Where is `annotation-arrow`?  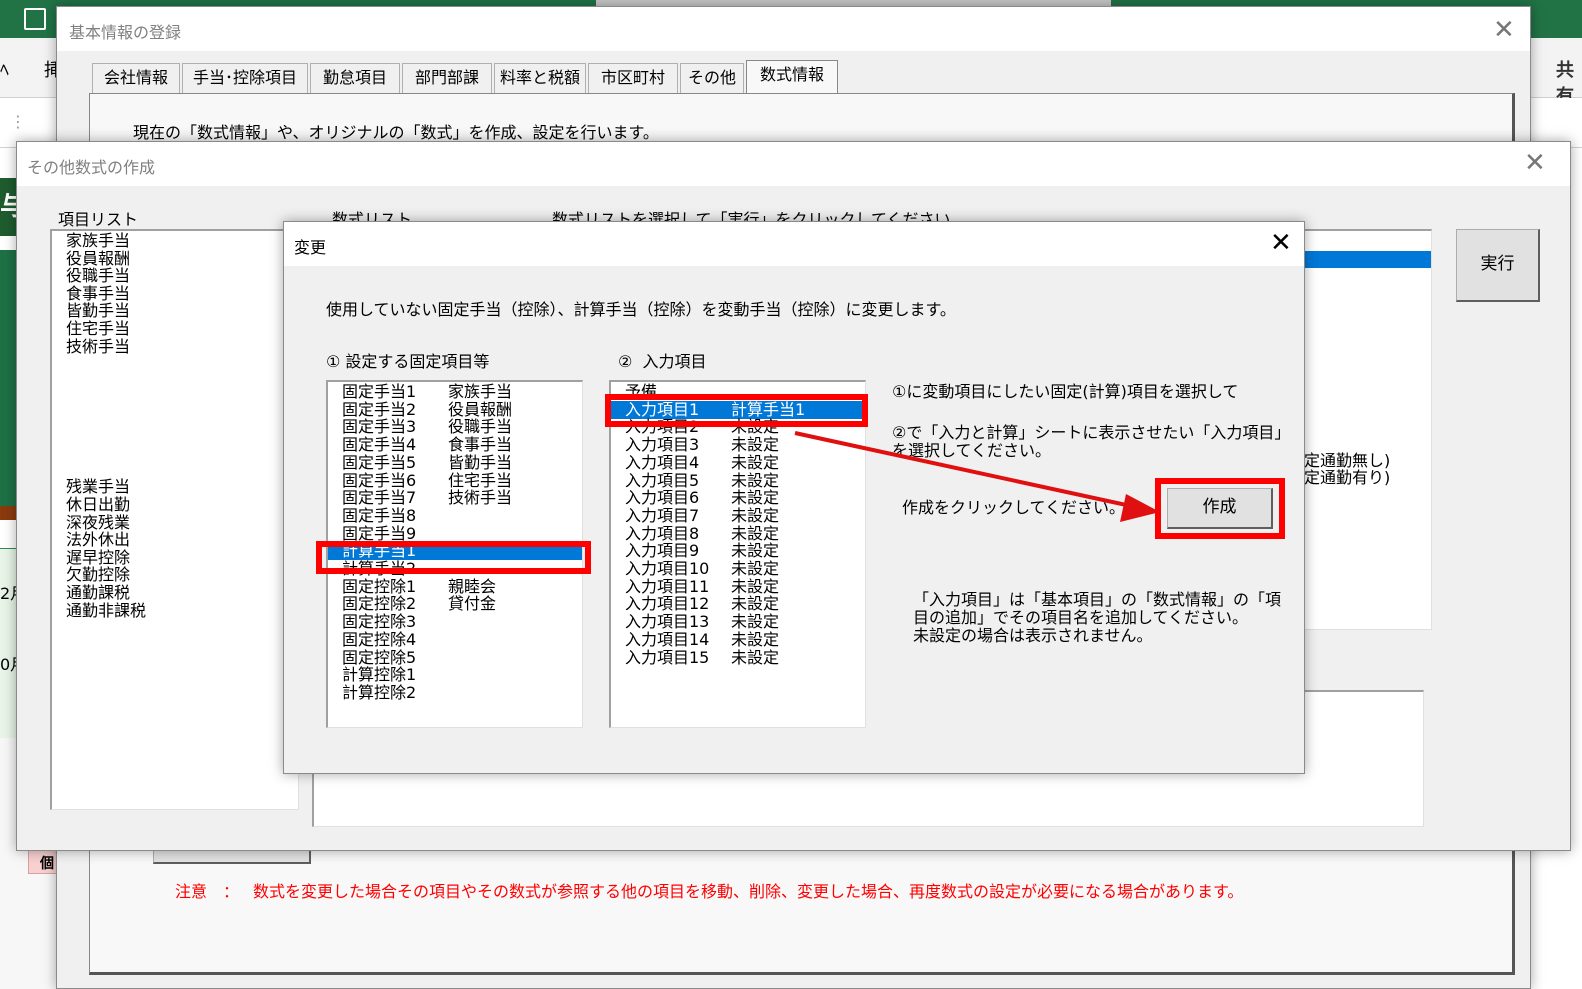 annotation-arrow is located at coordinates (977, 476).